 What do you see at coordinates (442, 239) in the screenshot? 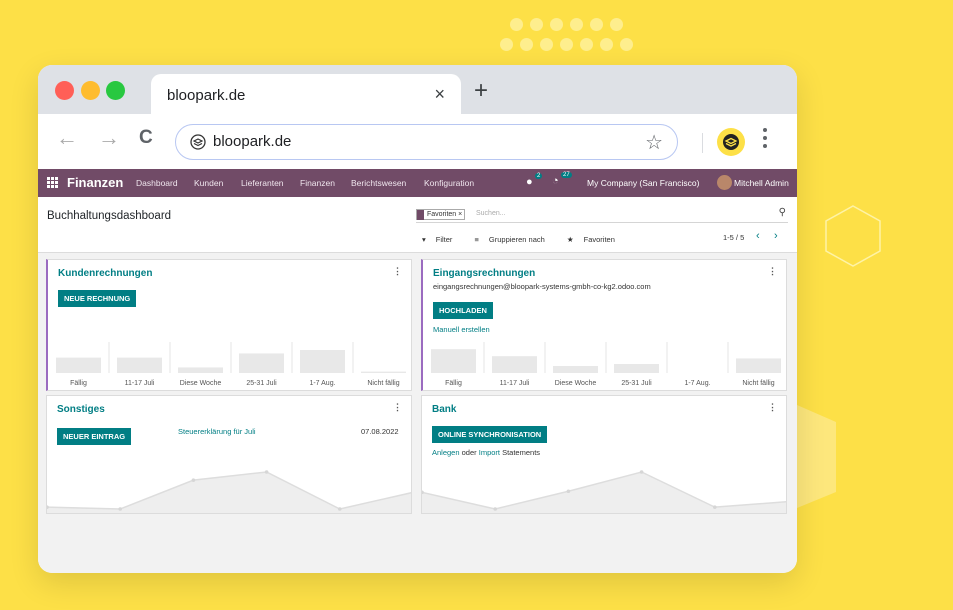
I see `filter-button: ▾ Filter` at bounding box center [442, 239].